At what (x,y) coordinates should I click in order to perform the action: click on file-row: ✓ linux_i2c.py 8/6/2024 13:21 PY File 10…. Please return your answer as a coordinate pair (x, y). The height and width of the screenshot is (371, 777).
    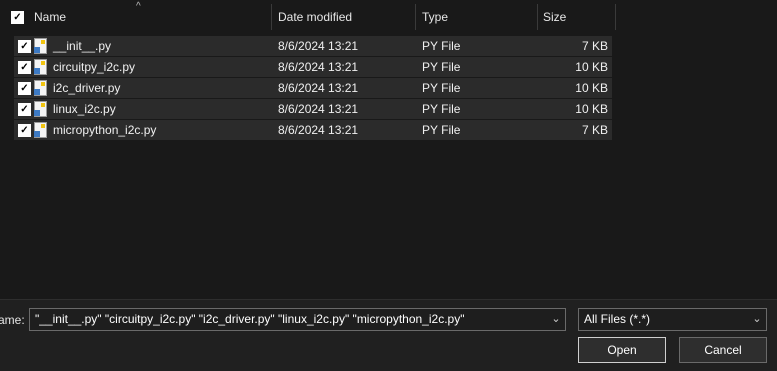
    Looking at the image, I should click on (313, 109).